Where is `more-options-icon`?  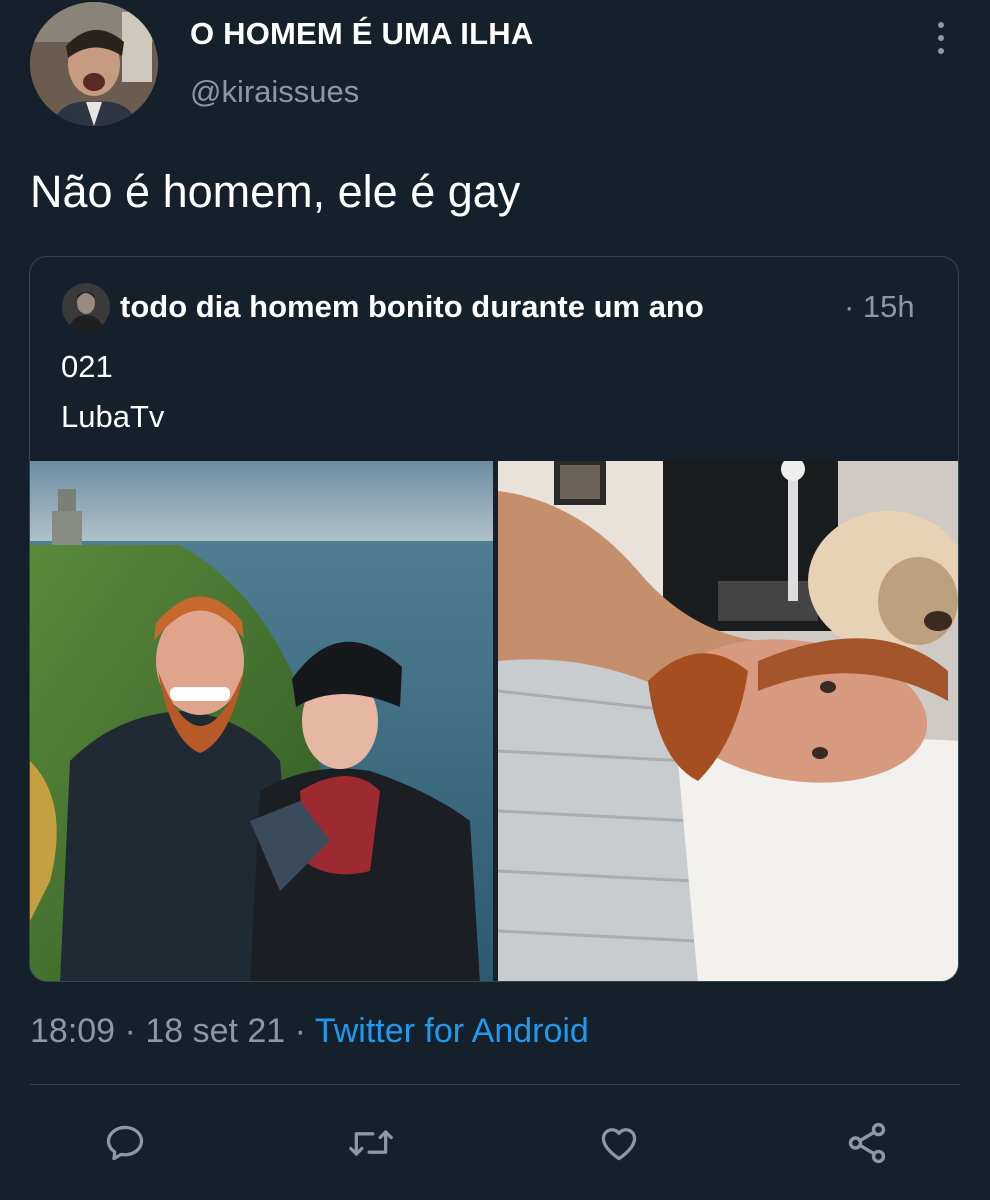
more-options-icon is located at coordinates (941, 38).